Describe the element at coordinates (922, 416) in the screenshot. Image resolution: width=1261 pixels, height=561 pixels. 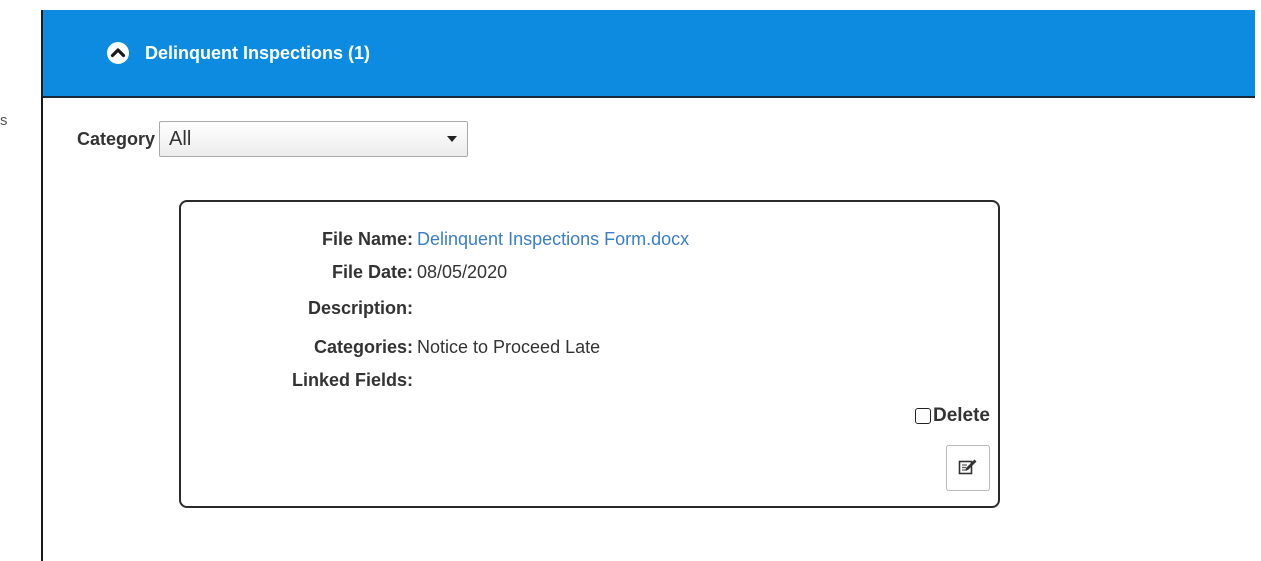
I see `delete-checkbox` at that location.